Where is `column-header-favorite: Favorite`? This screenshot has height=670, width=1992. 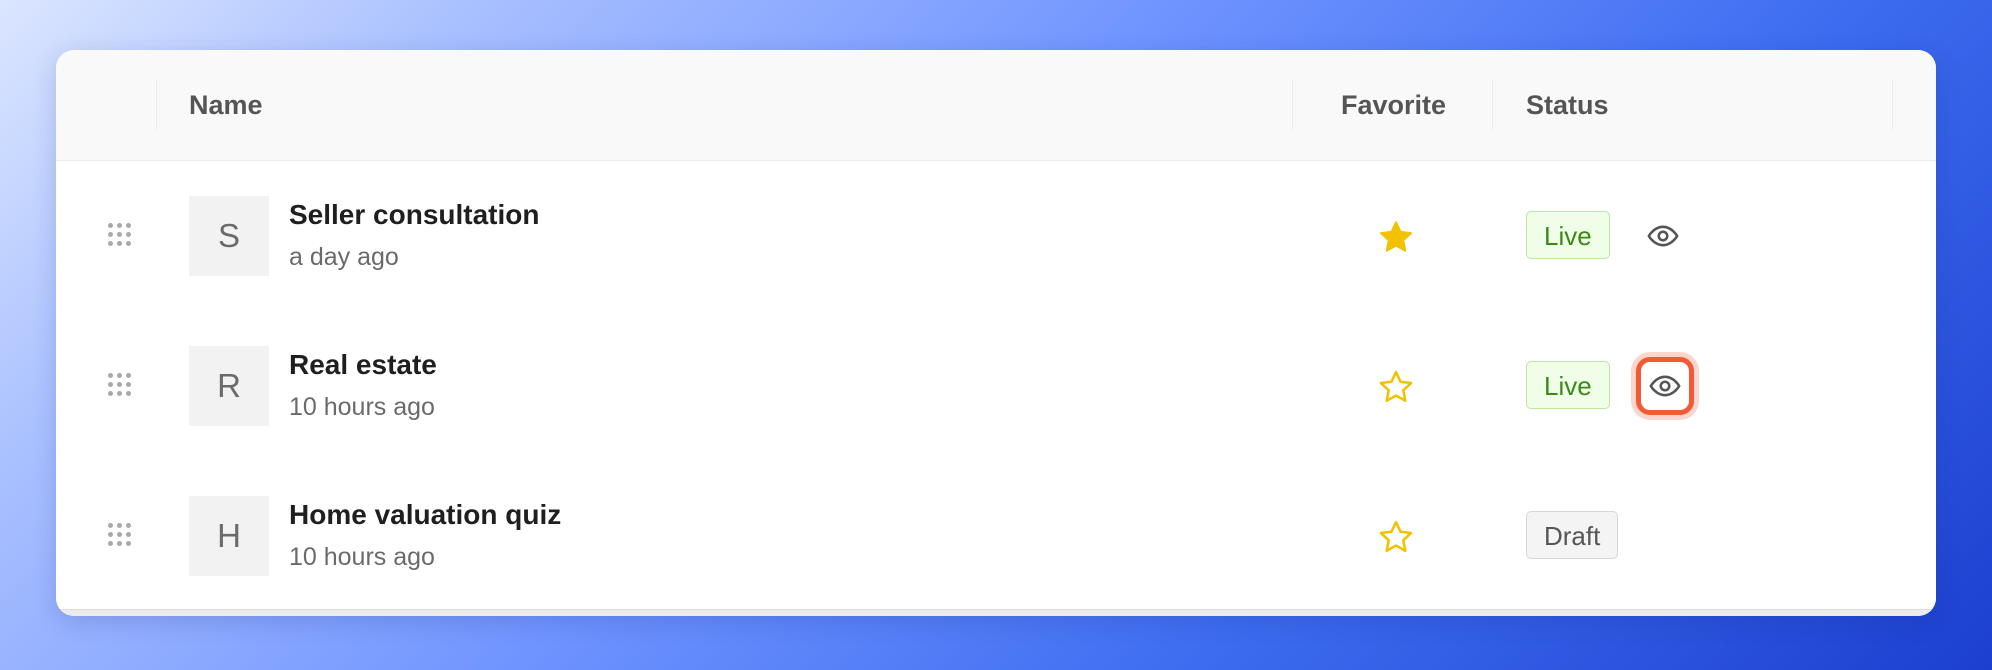 column-header-favorite: Favorite is located at coordinates (1393, 105).